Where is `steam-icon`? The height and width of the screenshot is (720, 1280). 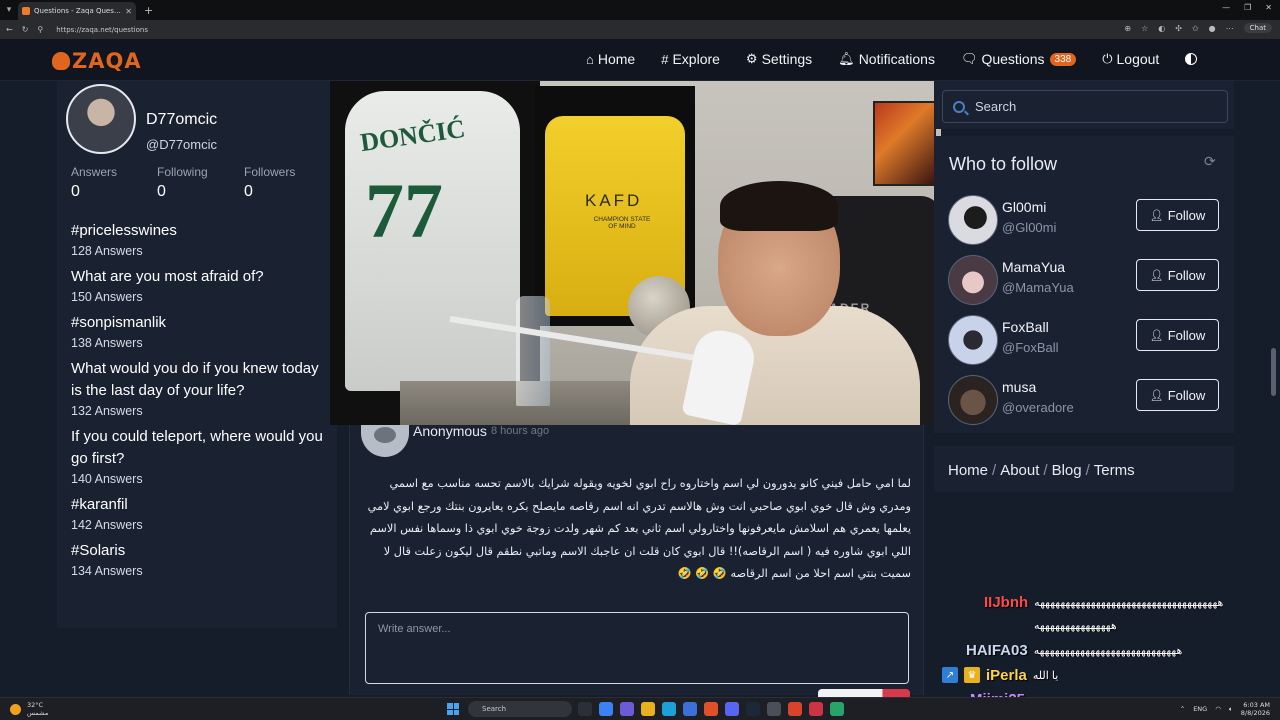
steam-icon is located at coordinates (753, 709).